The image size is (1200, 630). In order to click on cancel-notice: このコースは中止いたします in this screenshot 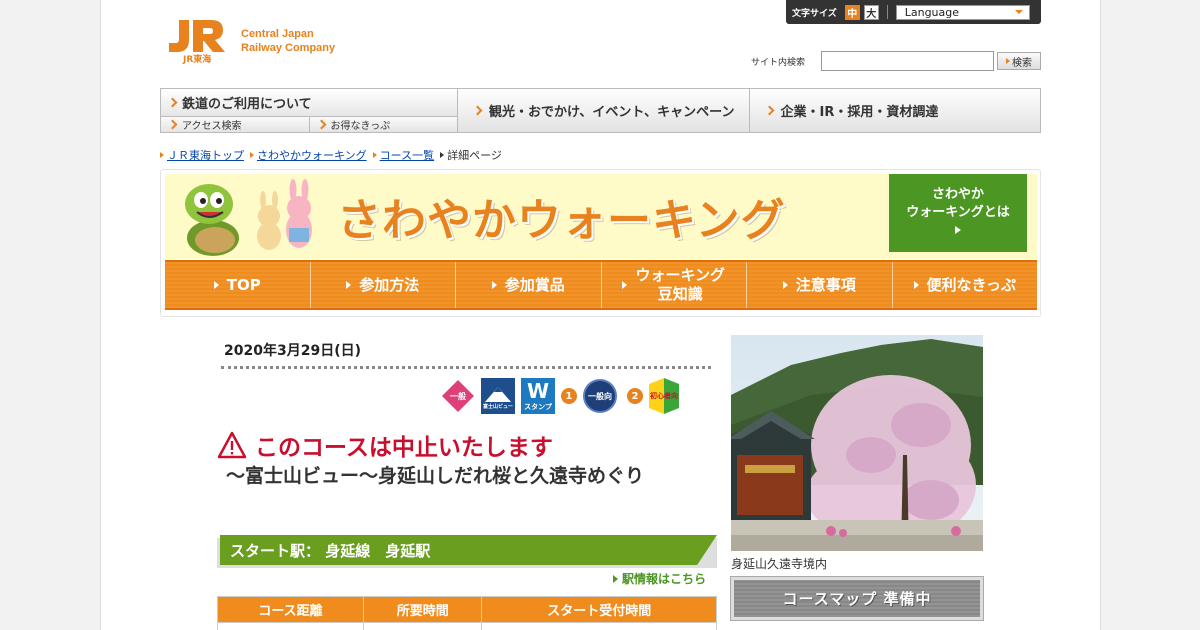, I will do `click(385, 445)`.